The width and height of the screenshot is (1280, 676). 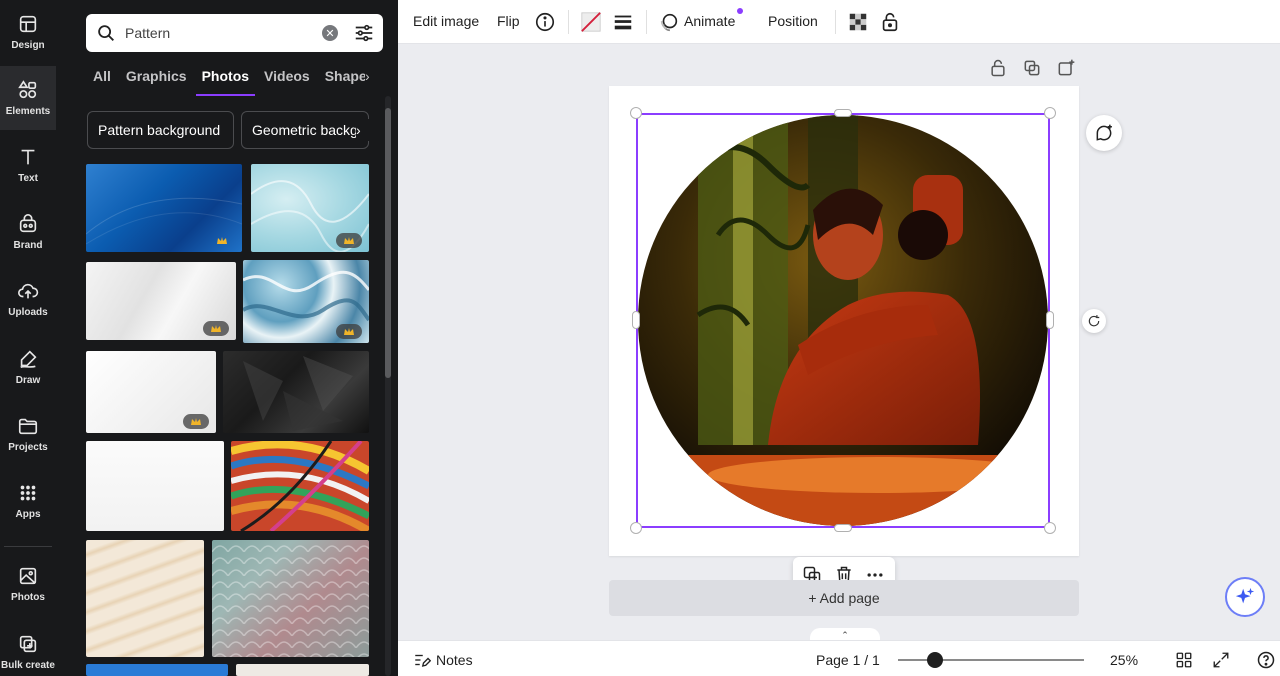 I want to click on chip-pattern-background: Pattern background, so click(x=160, y=130).